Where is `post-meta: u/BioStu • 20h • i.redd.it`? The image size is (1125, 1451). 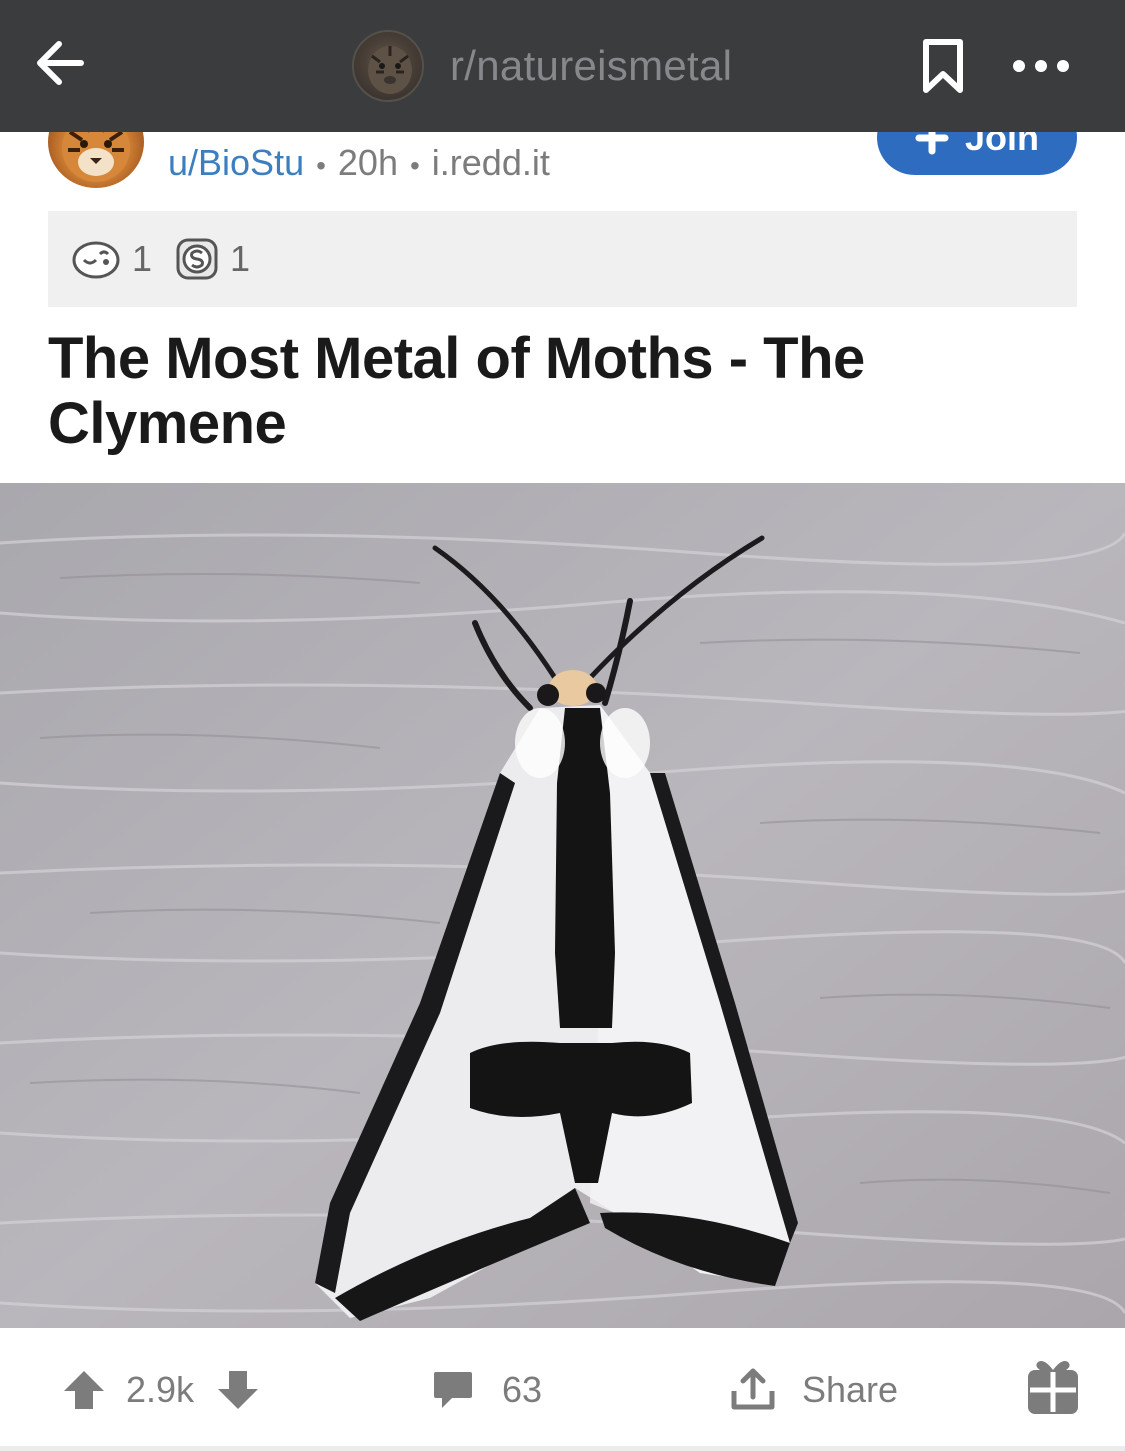 post-meta: u/BioStu • 20h • i.redd.it is located at coordinates (359, 163).